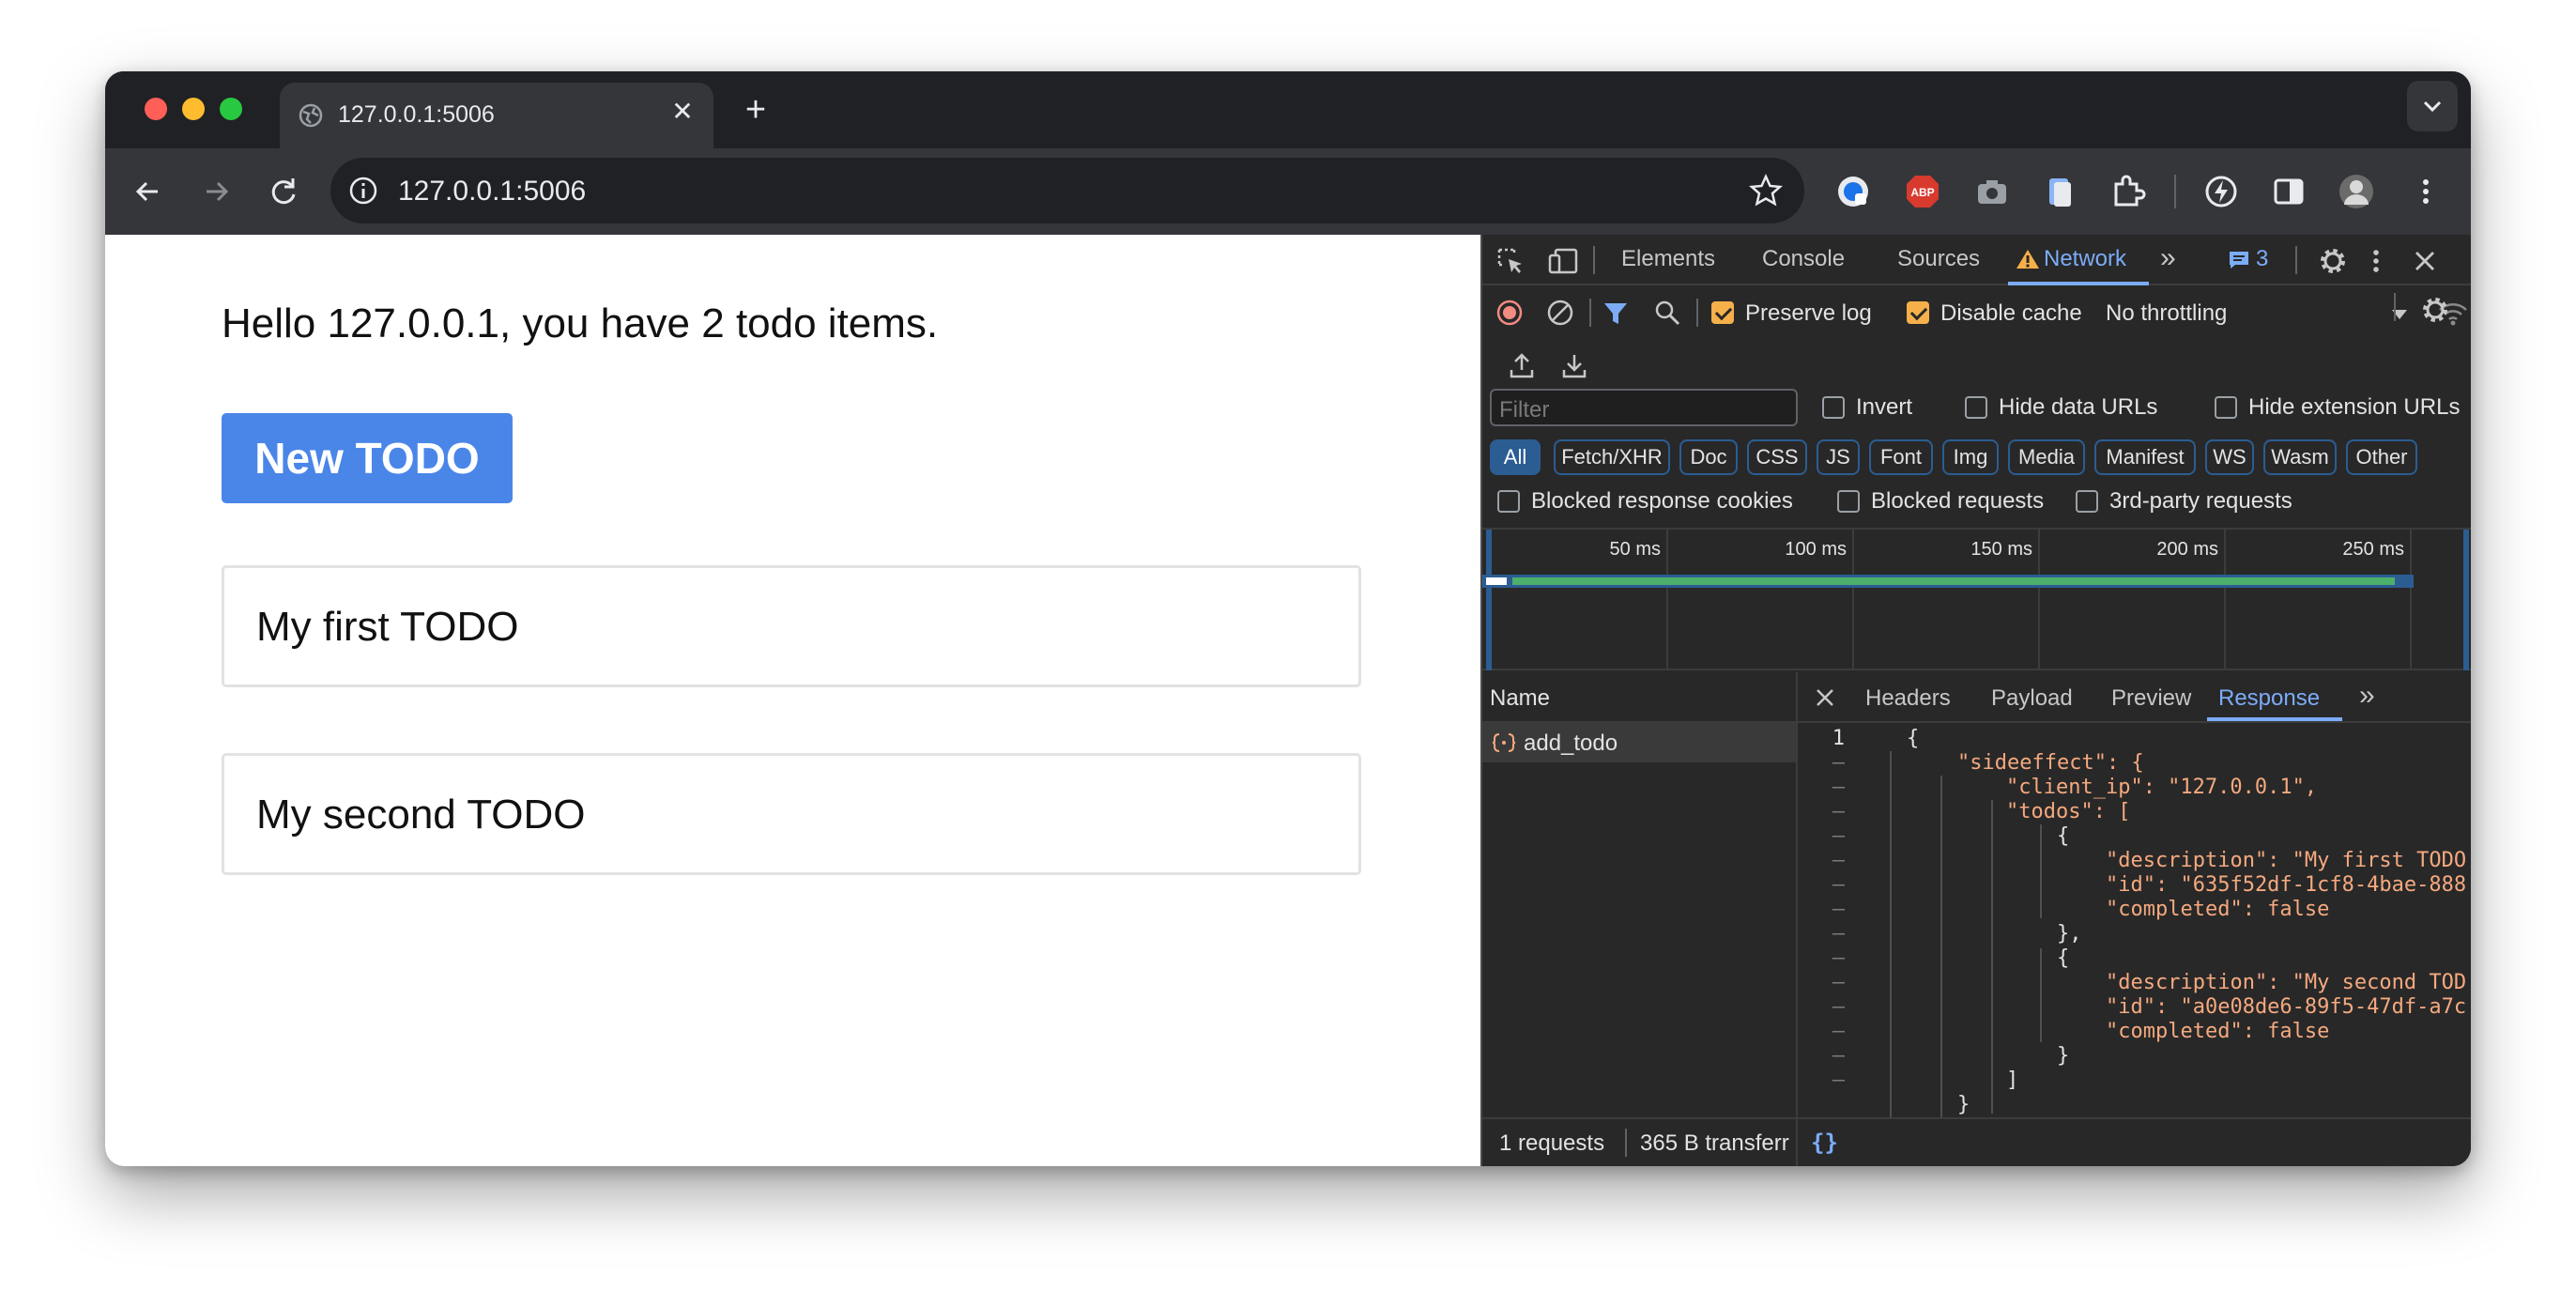 The width and height of the screenshot is (2576, 1307). I want to click on todo-item: My second TODO, so click(792, 814).